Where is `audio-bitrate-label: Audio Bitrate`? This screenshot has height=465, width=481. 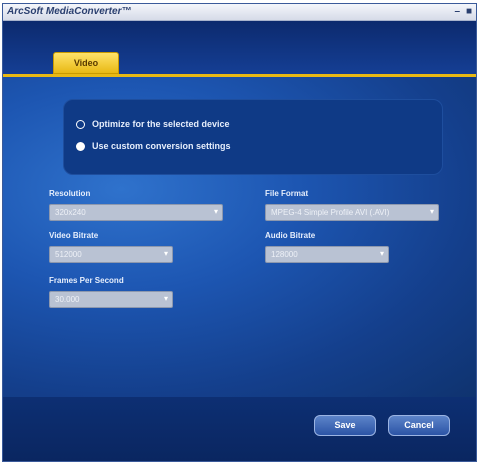
audio-bitrate-label: Audio Bitrate is located at coordinates (290, 235).